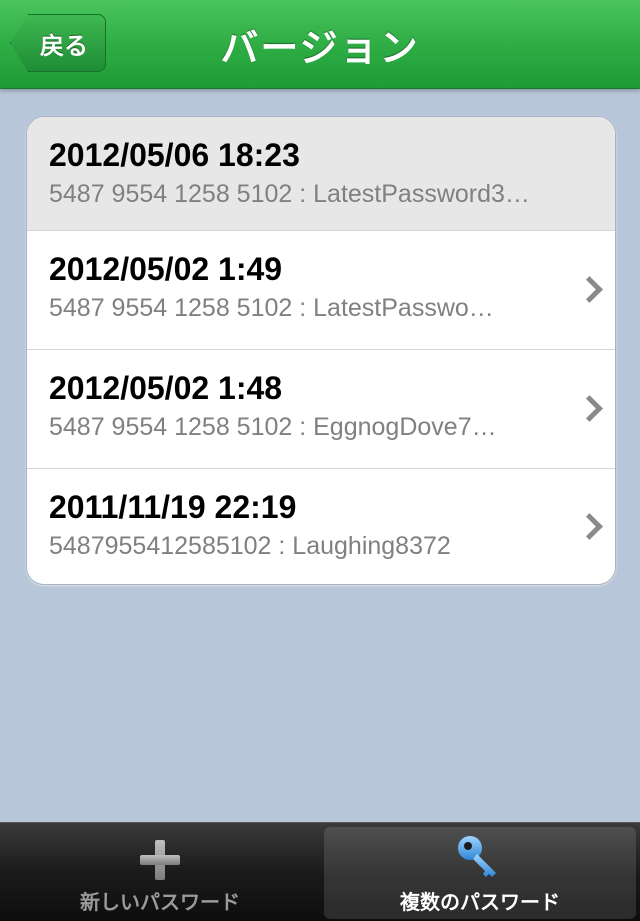  Describe the element at coordinates (320, 871) in the screenshot. I see `tab-bar: 新しいパスワード 複数のパスワード` at that location.